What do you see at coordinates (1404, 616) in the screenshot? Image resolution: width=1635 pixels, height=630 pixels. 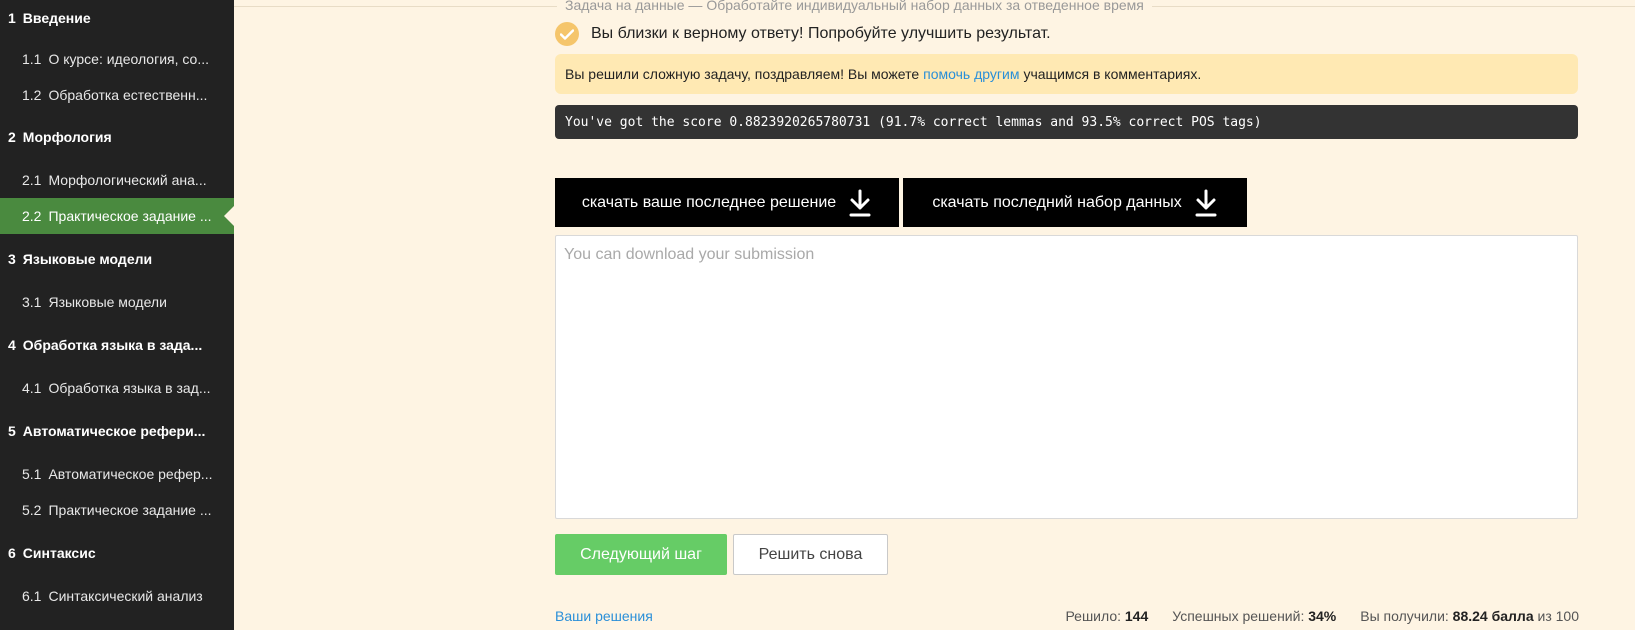 I see `got-label: Вы получили:` at bounding box center [1404, 616].